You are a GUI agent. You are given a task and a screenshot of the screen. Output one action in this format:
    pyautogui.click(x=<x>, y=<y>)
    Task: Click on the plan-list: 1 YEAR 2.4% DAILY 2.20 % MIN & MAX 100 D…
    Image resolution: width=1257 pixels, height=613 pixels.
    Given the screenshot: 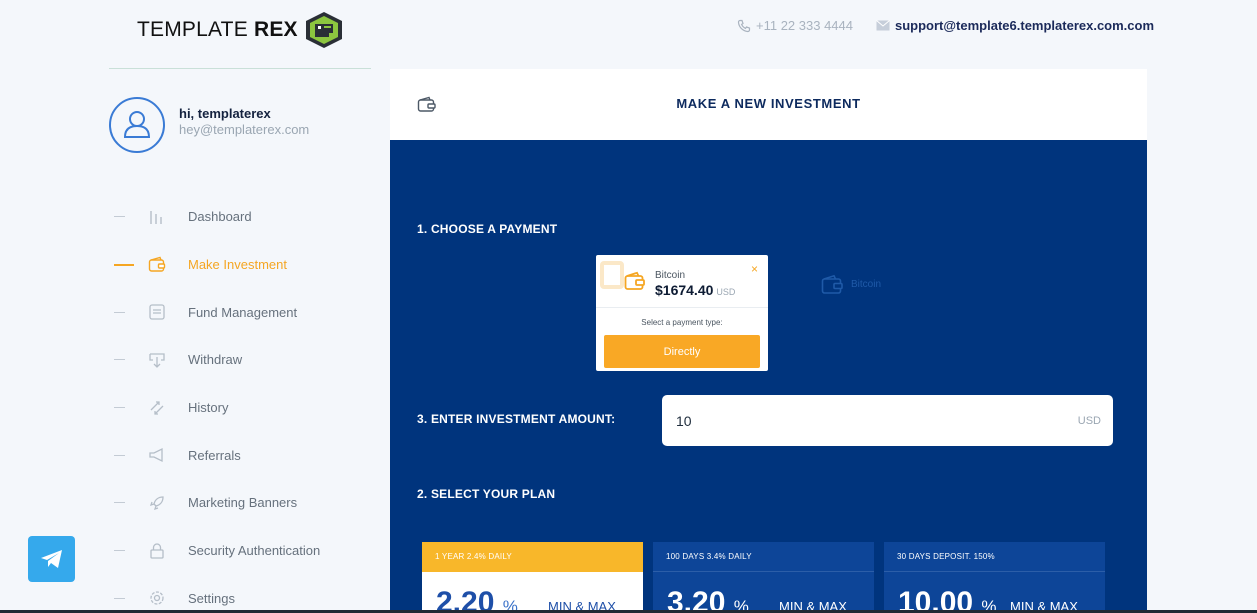 What is the action you would take?
    pyautogui.click(x=763, y=577)
    